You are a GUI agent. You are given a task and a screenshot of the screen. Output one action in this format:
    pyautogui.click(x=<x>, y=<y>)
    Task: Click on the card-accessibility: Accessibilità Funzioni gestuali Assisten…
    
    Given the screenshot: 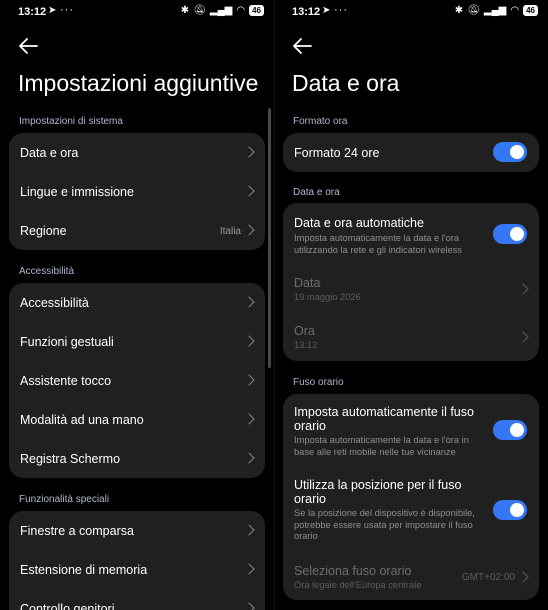 What is the action you would take?
    pyautogui.click(x=137, y=380)
    